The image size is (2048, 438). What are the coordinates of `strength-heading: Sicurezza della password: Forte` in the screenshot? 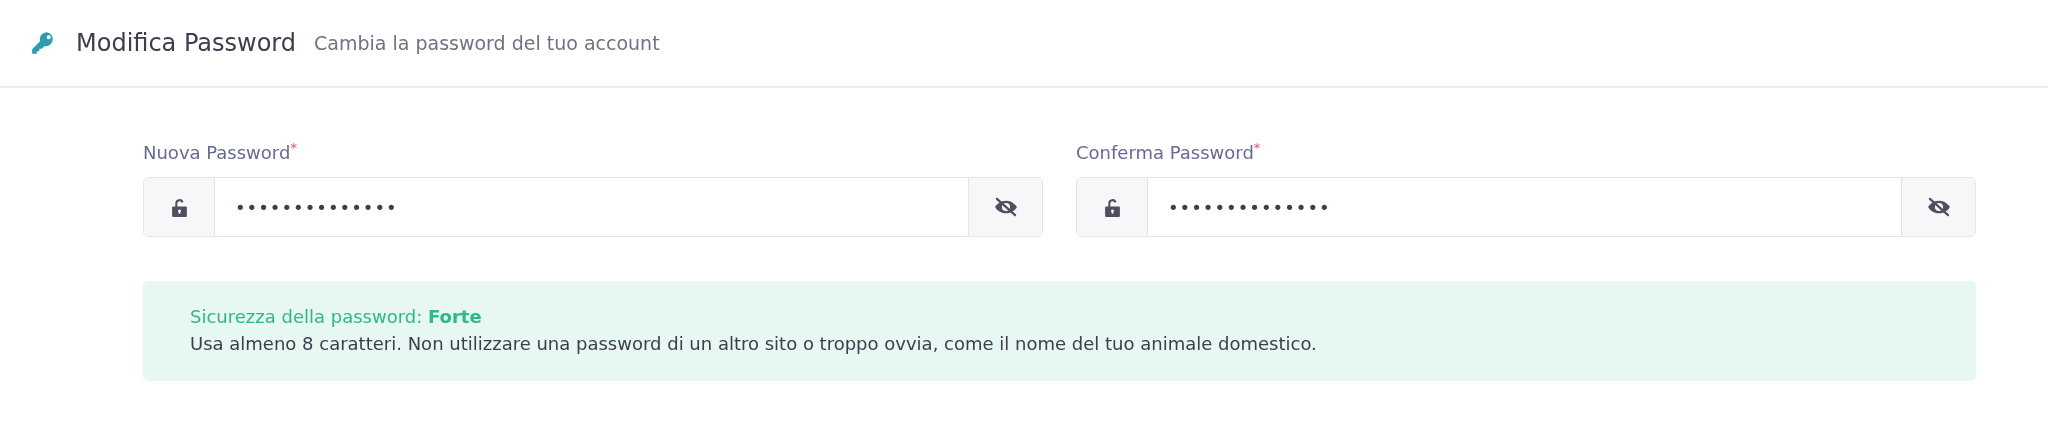 It's located at (336, 316).